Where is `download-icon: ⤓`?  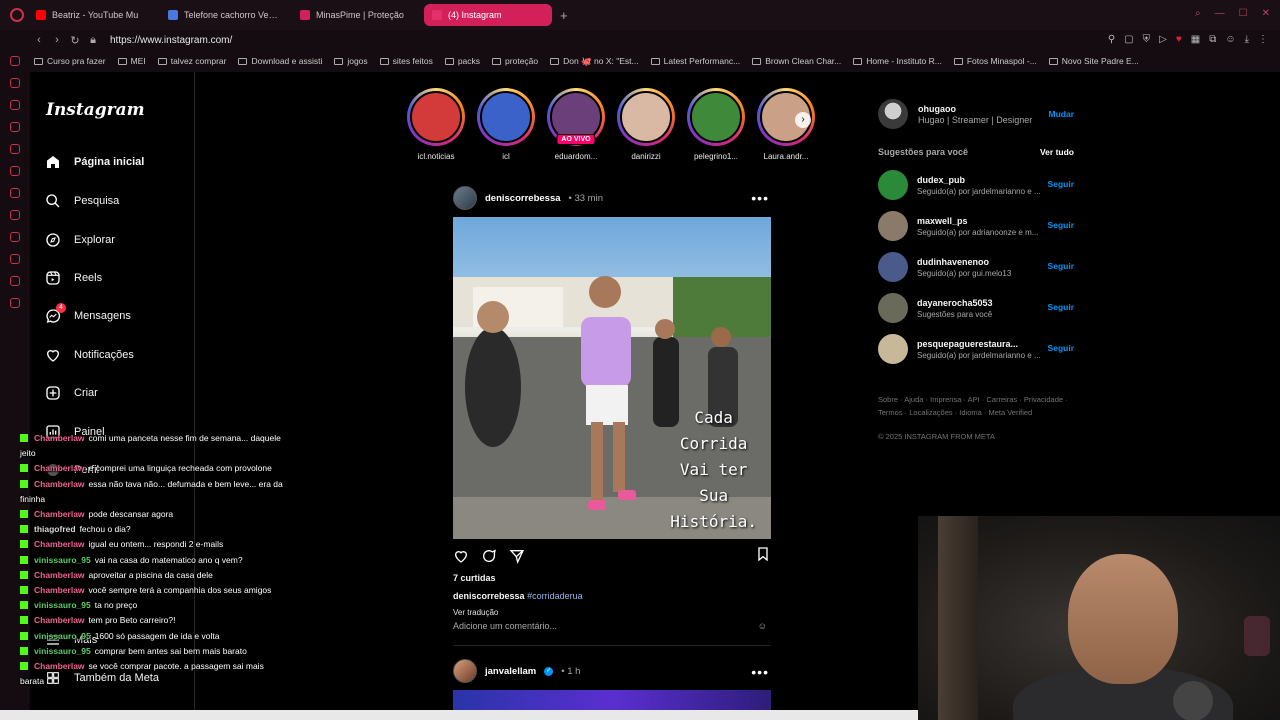 download-icon: ⤓ is located at coordinates (1247, 39).